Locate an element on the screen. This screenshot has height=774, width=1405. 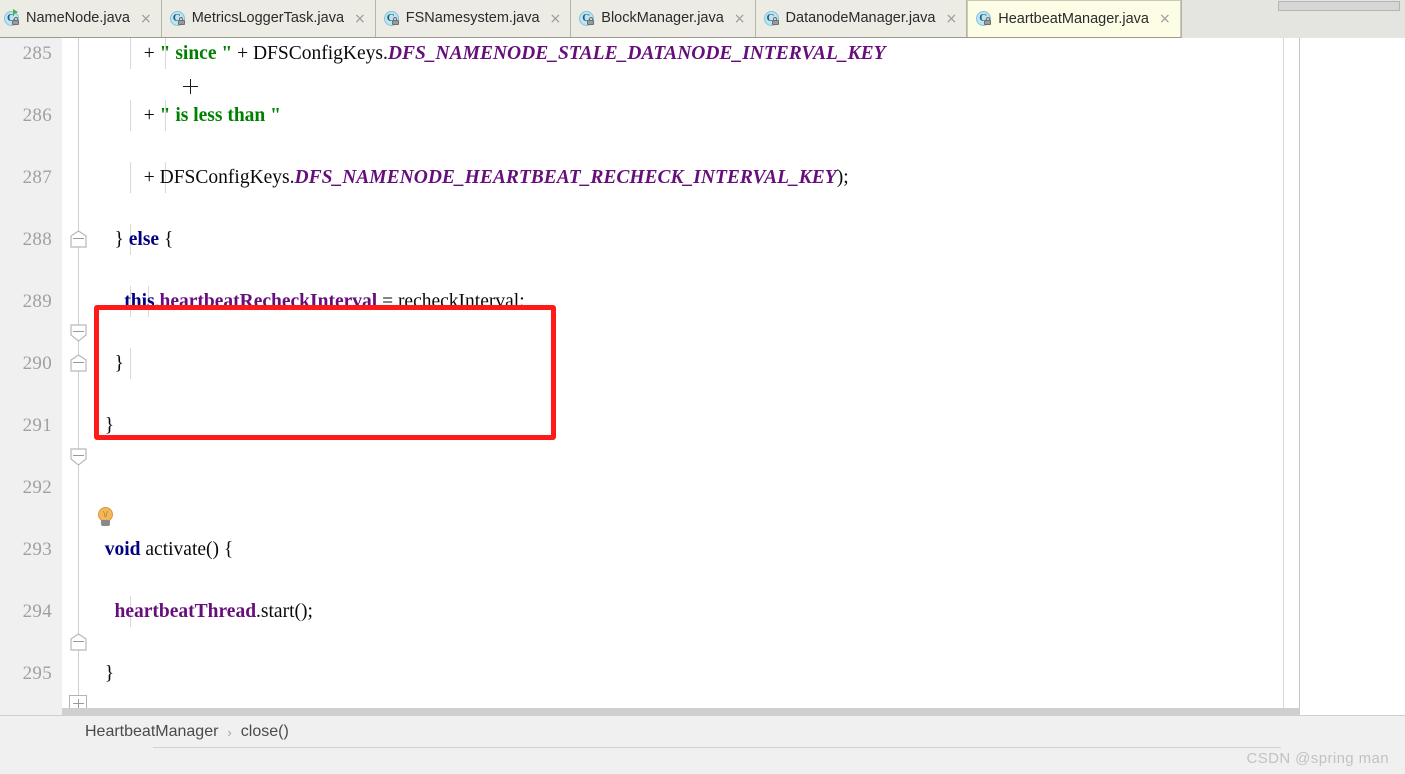
tab-label: DatanodeManager.java is located at coordinates (860, 18).